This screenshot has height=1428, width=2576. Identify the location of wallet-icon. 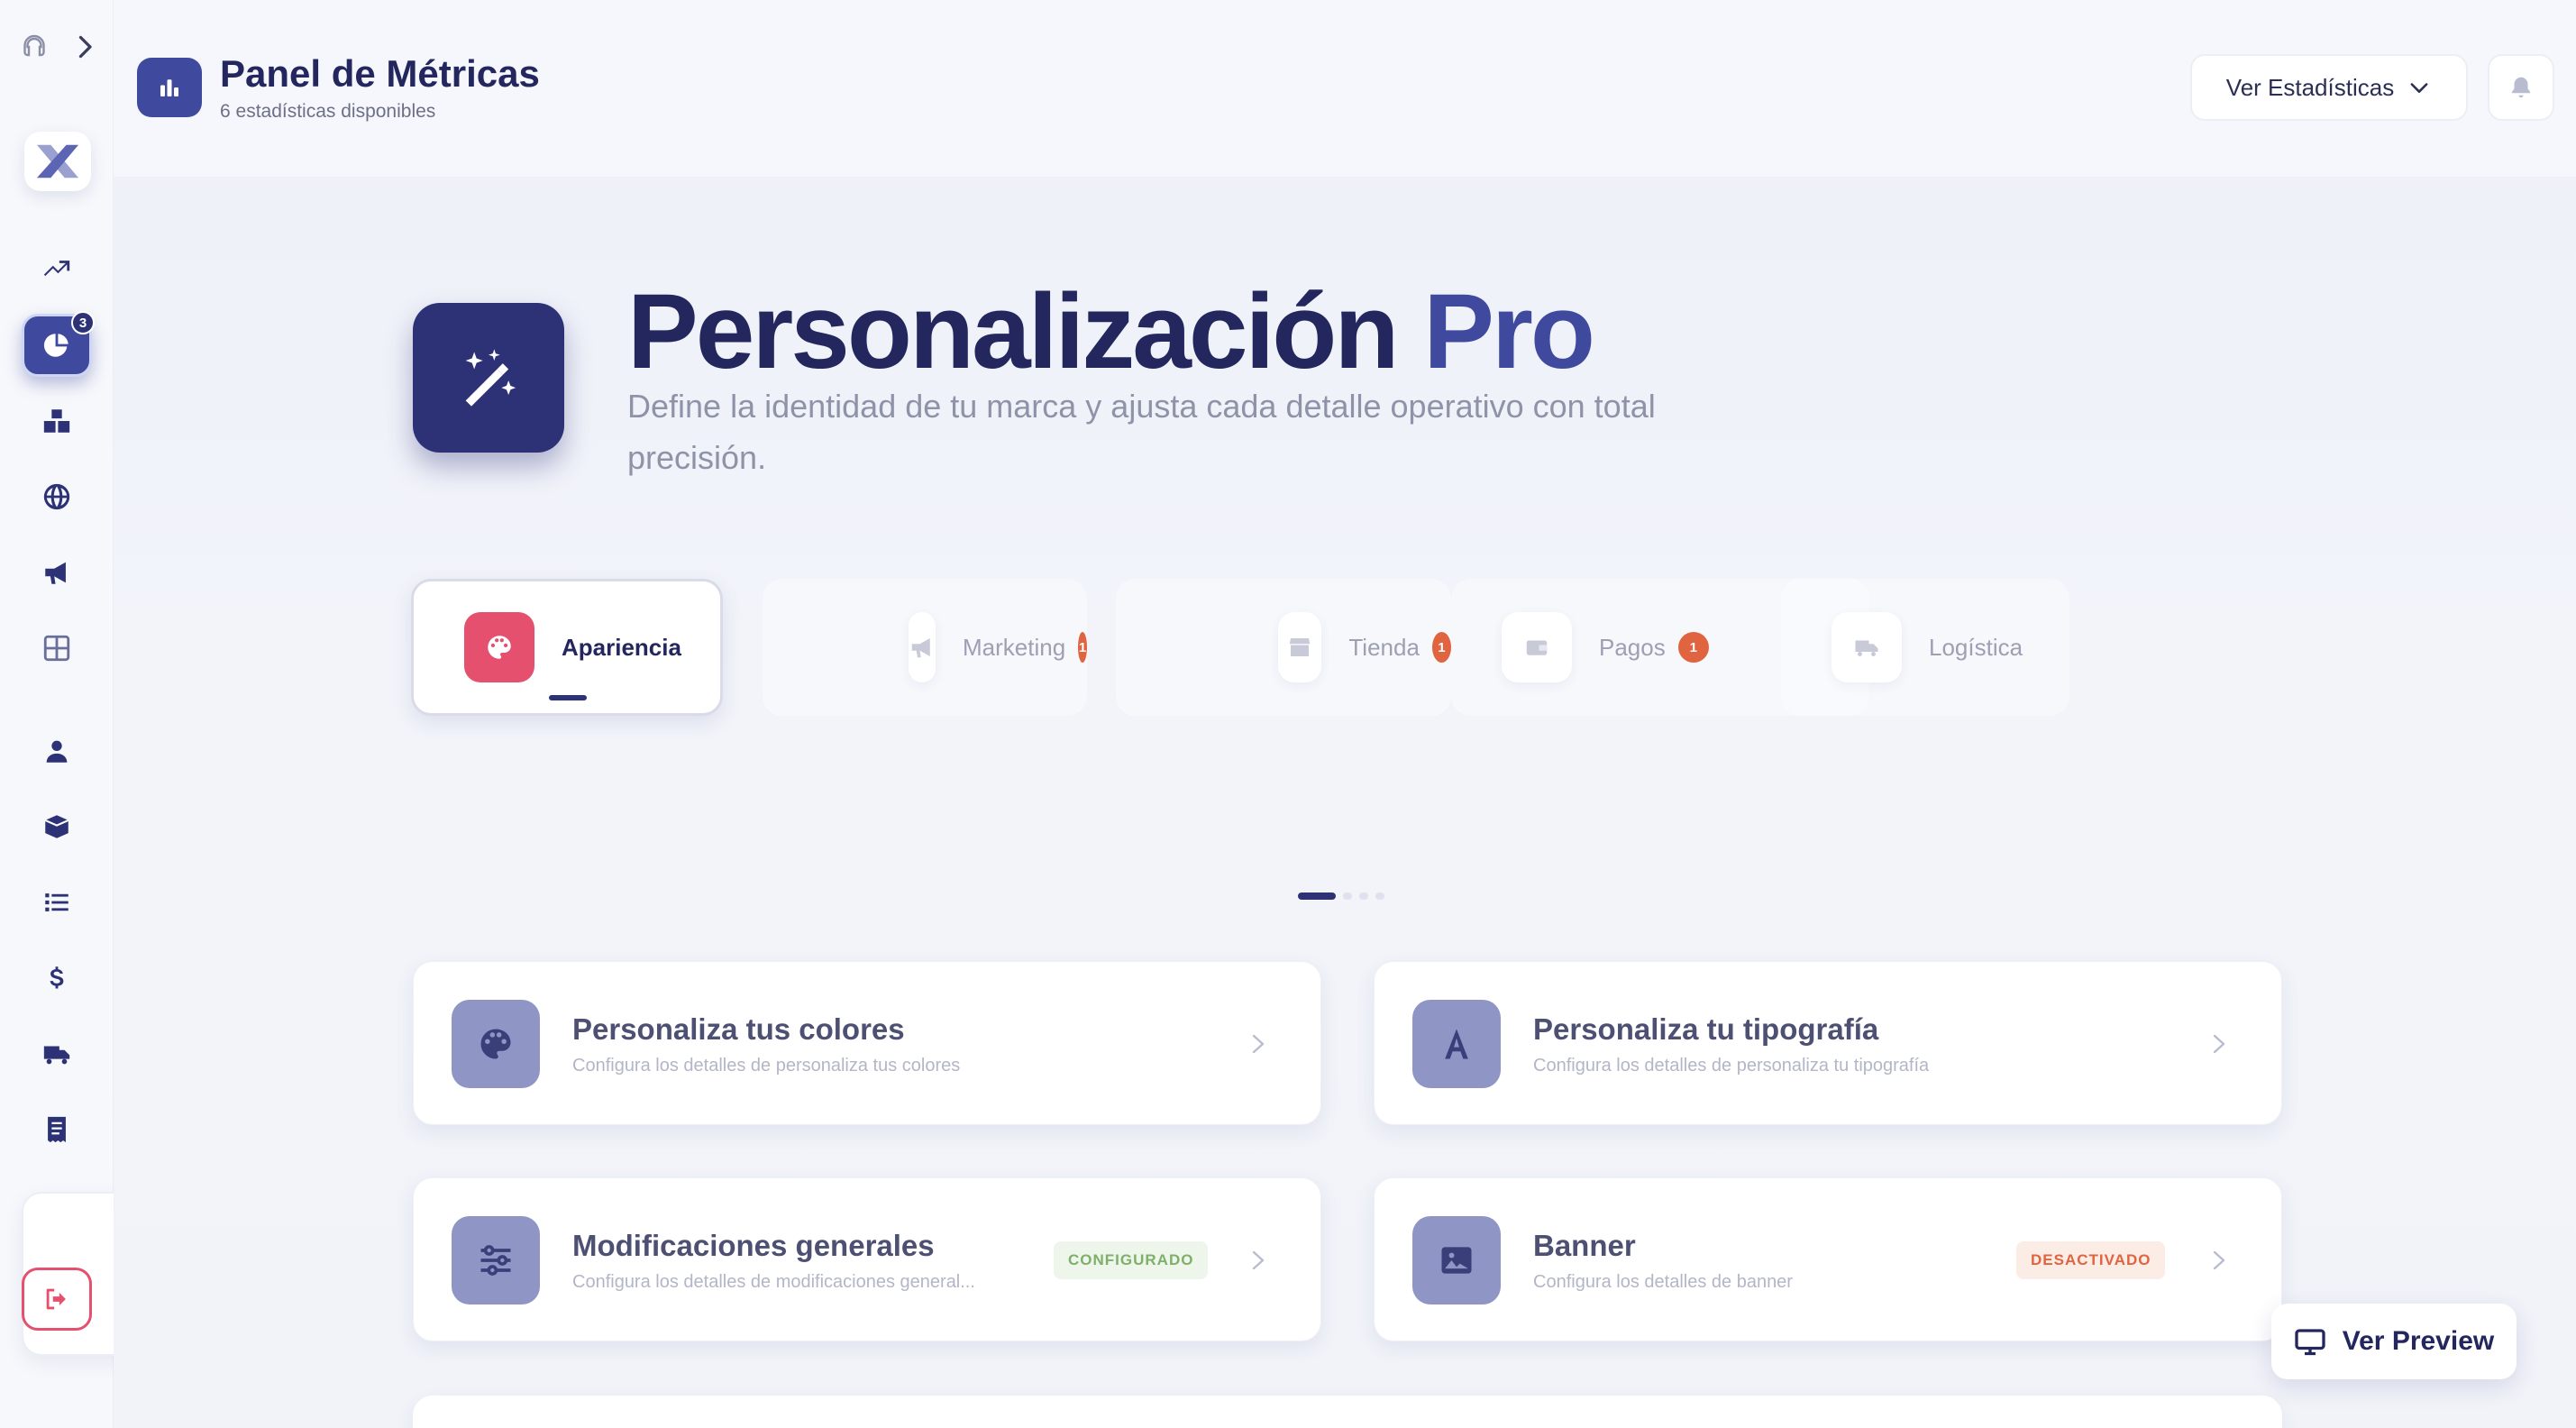
(1537, 647).